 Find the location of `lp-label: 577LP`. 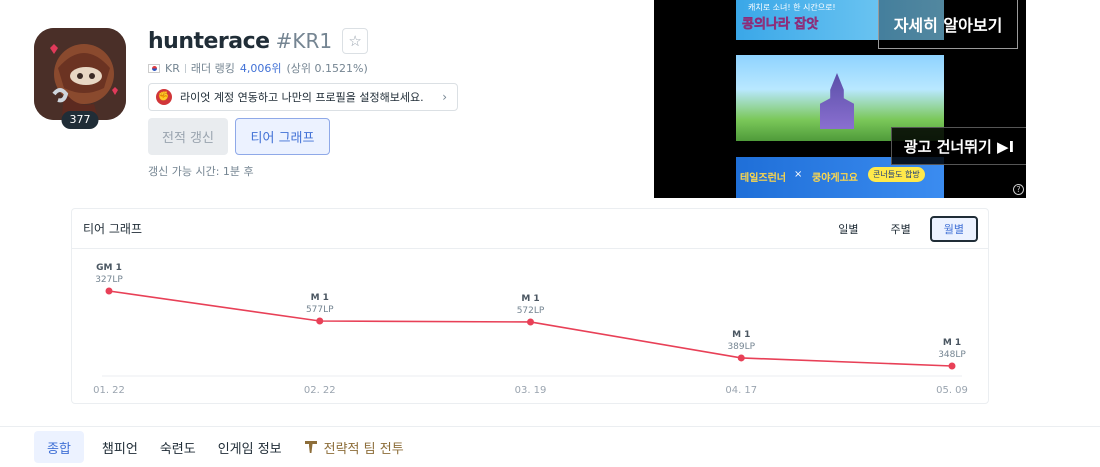

lp-label: 577LP is located at coordinates (320, 310).